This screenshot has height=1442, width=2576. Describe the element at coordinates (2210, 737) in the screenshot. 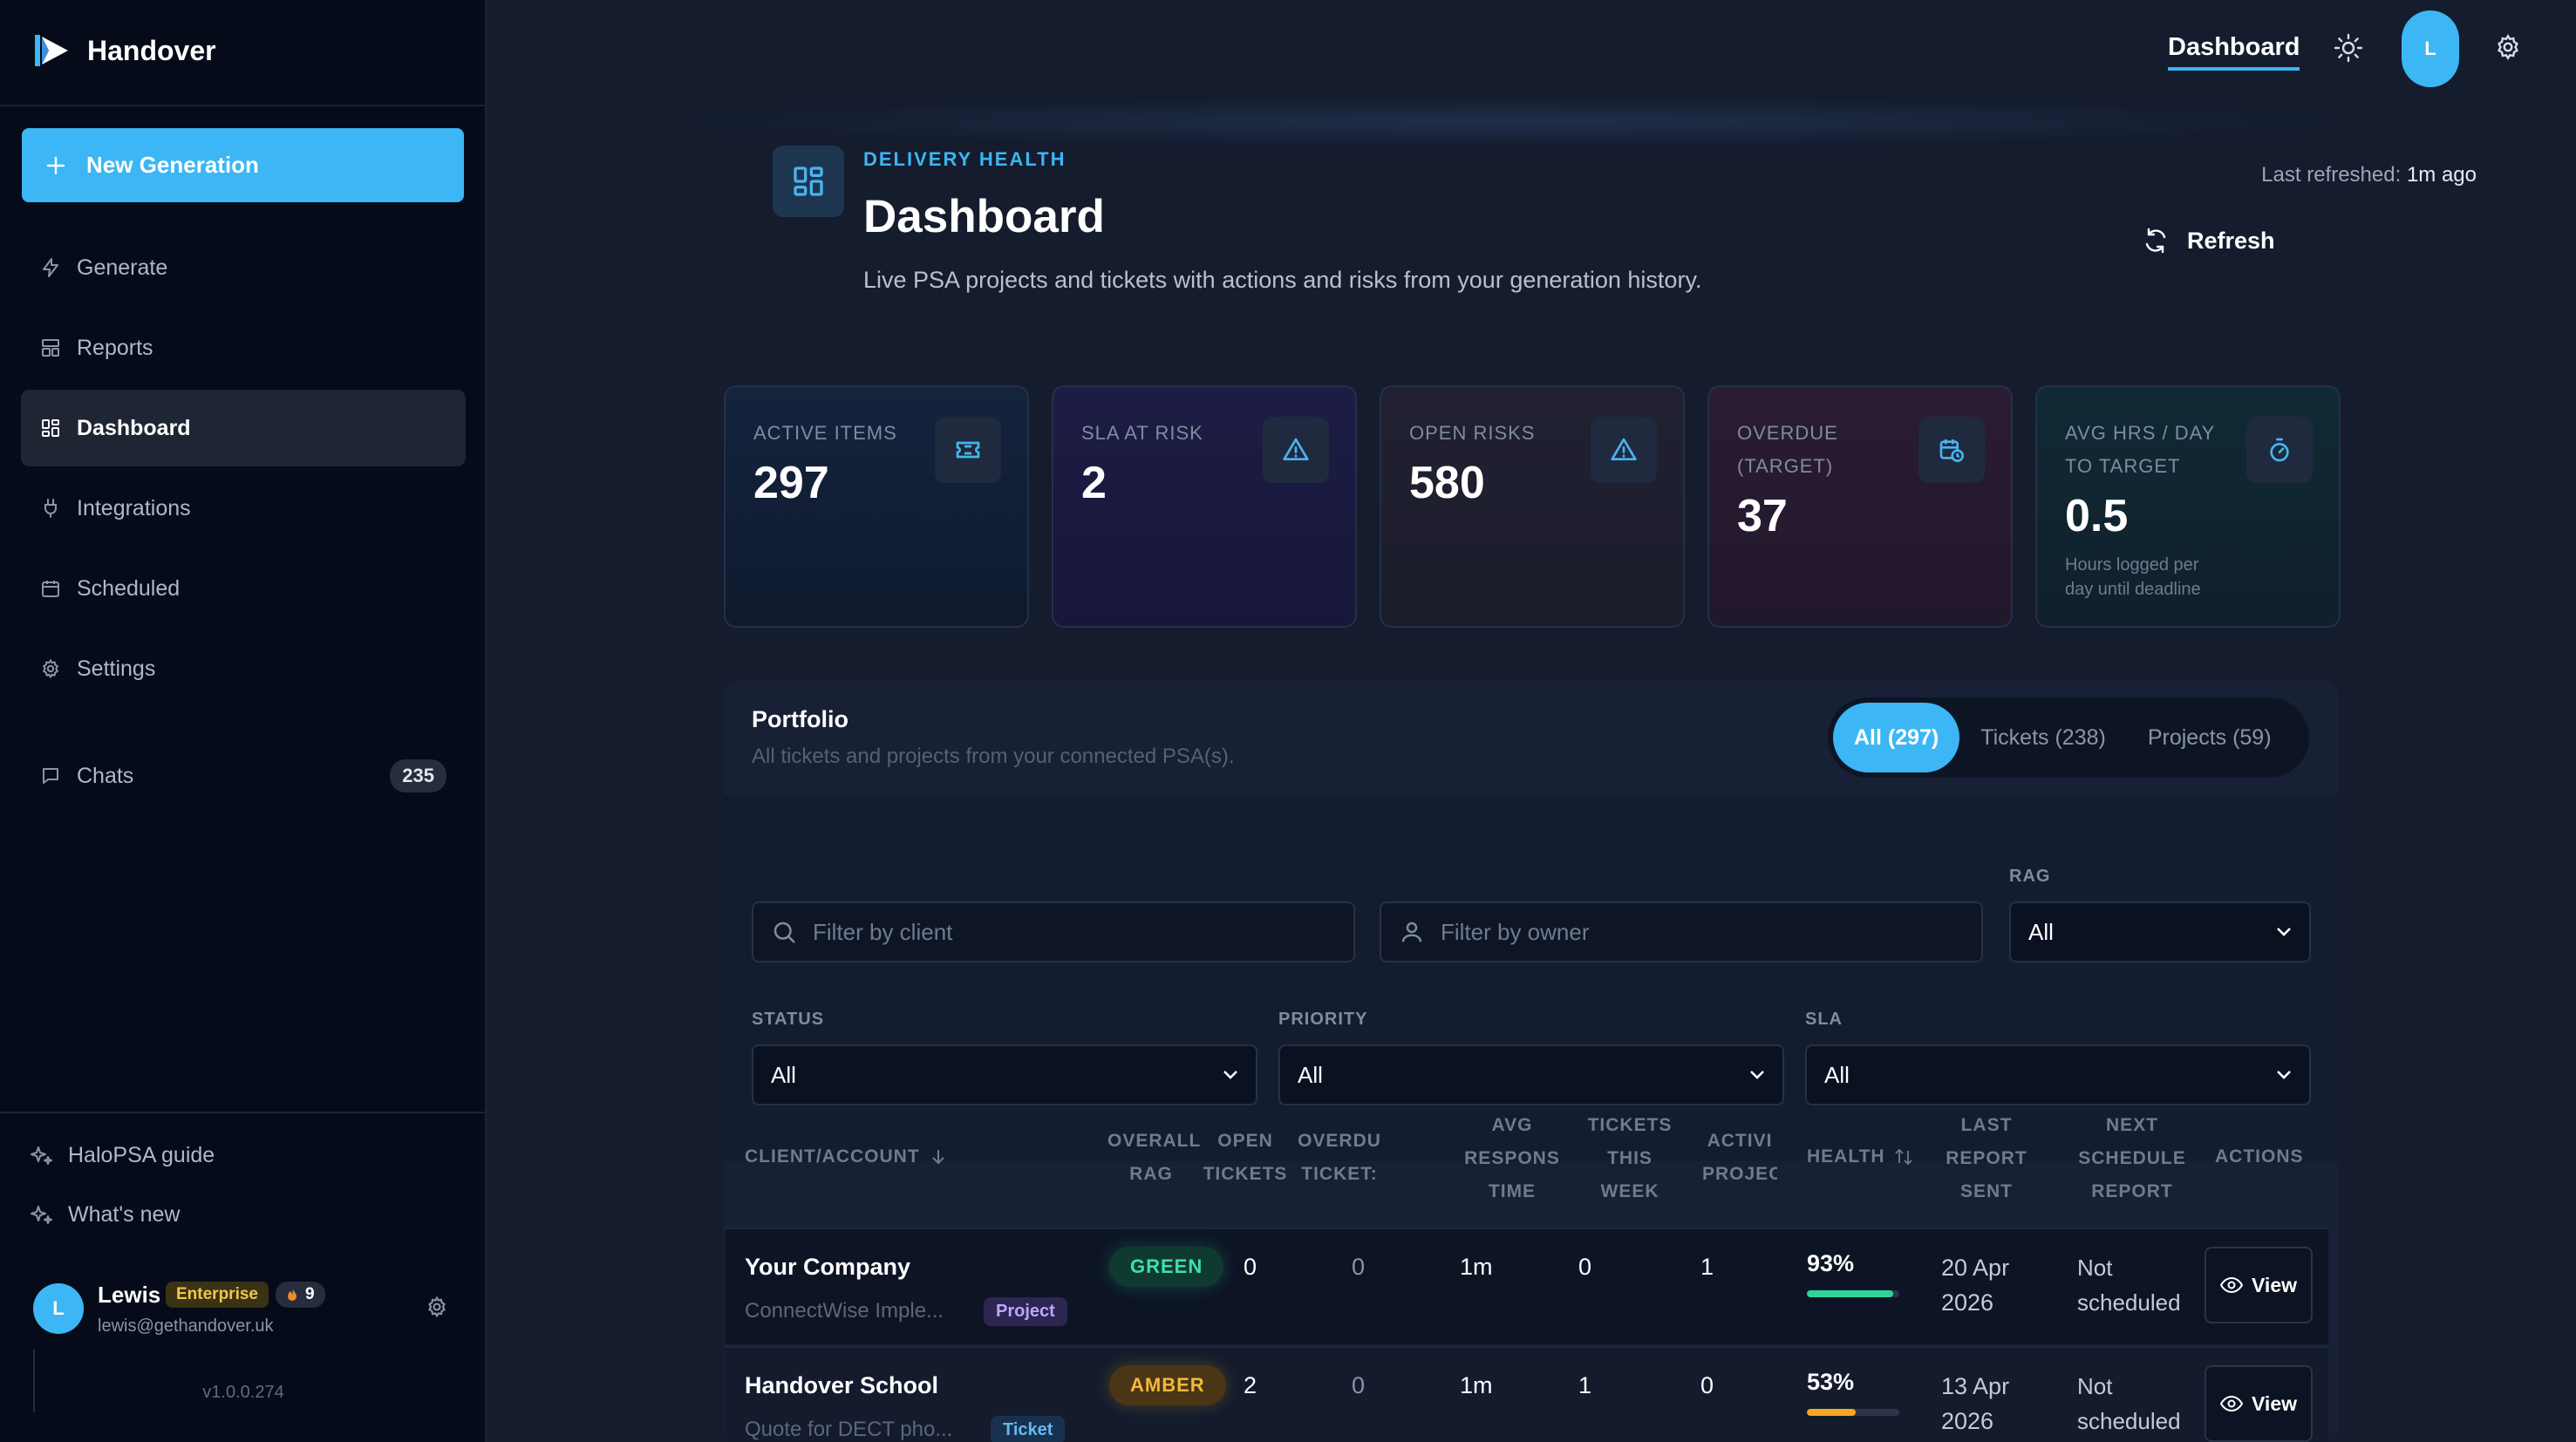

I see `tab-projects: Projects (59)` at that location.